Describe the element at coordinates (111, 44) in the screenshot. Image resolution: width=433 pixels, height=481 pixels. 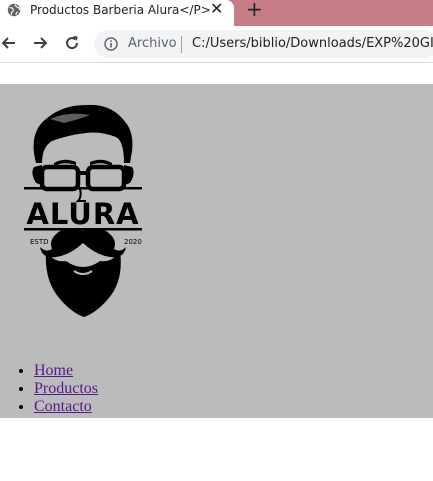
I see `info-icon` at that location.